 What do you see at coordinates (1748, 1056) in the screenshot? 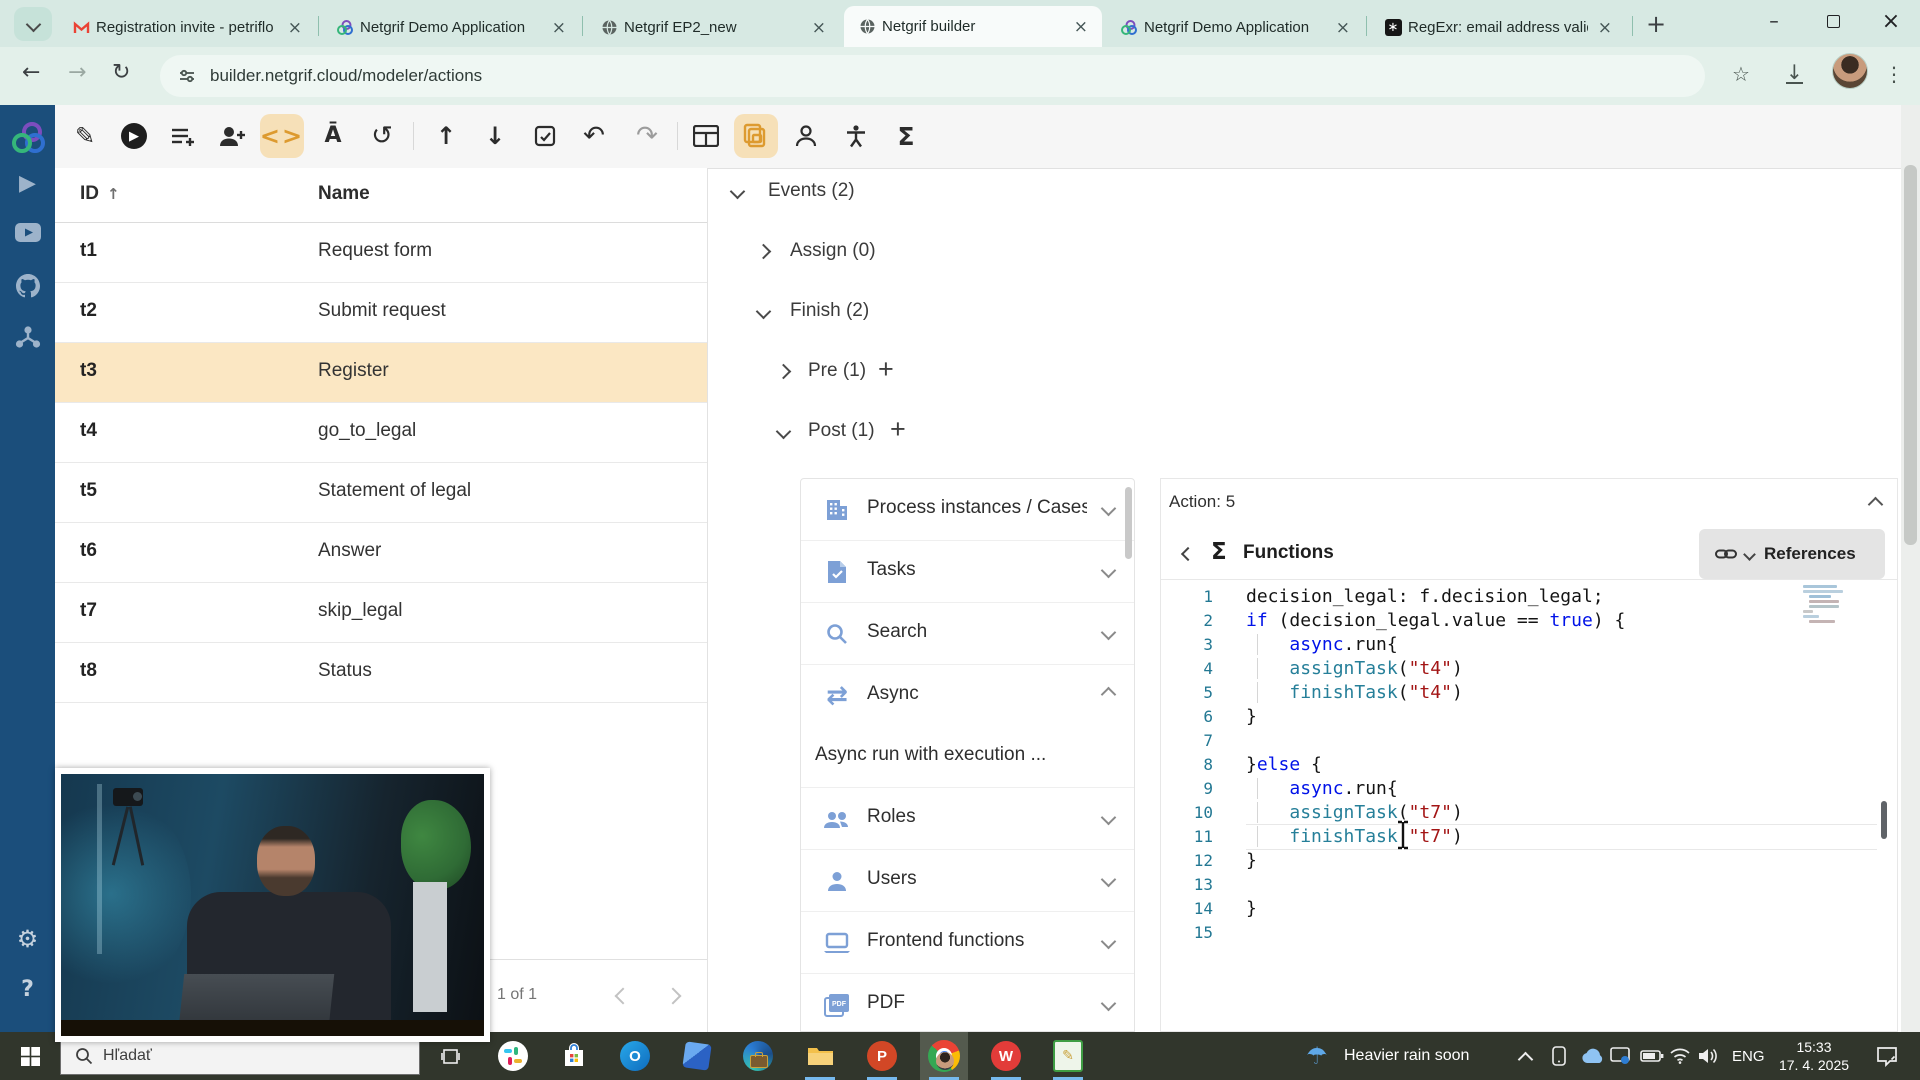
I see `language-indicator: ENG` at bounding box center [1748, 1056].